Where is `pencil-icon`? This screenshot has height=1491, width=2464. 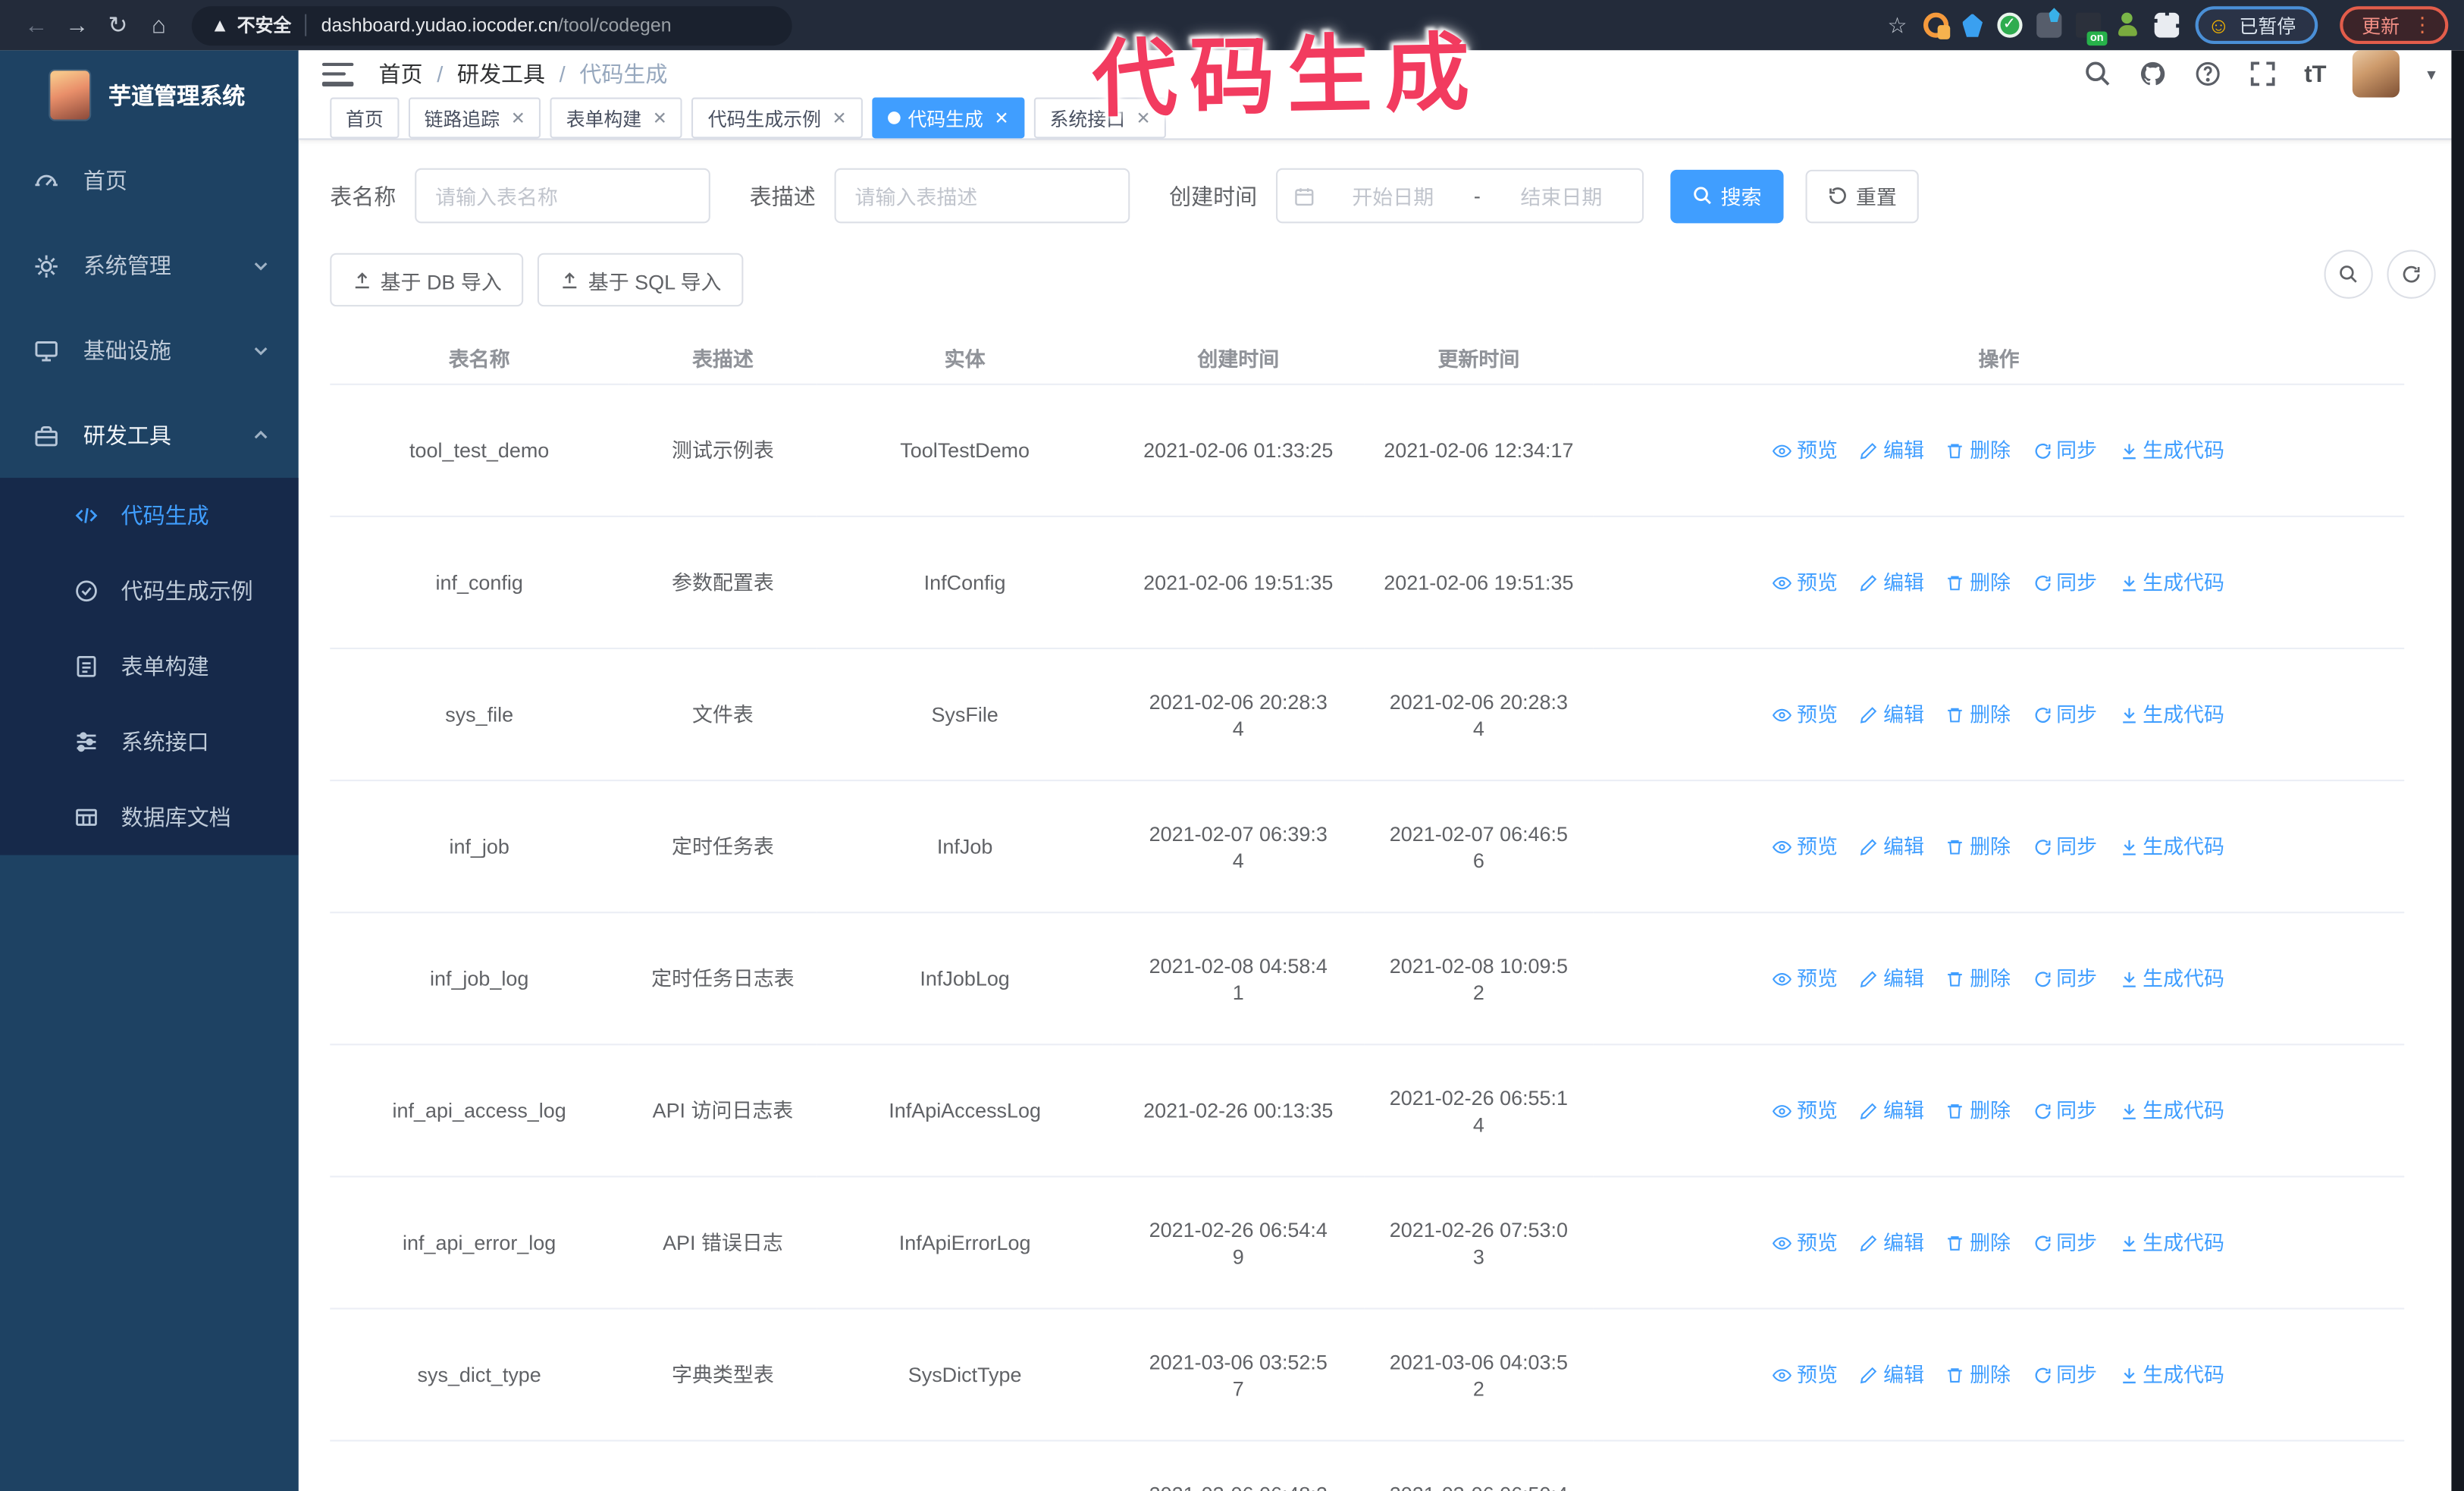
pencil-icon is located at coordinates (1869, 1374).